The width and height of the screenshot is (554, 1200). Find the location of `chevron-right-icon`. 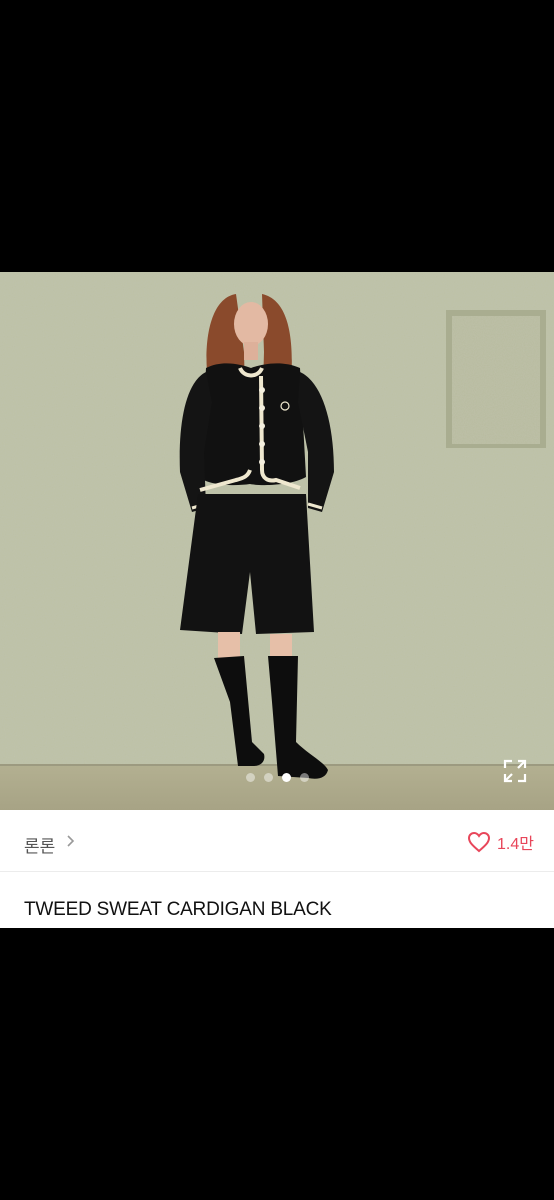

chevron-right-icon is located at coordinates (71, 841).